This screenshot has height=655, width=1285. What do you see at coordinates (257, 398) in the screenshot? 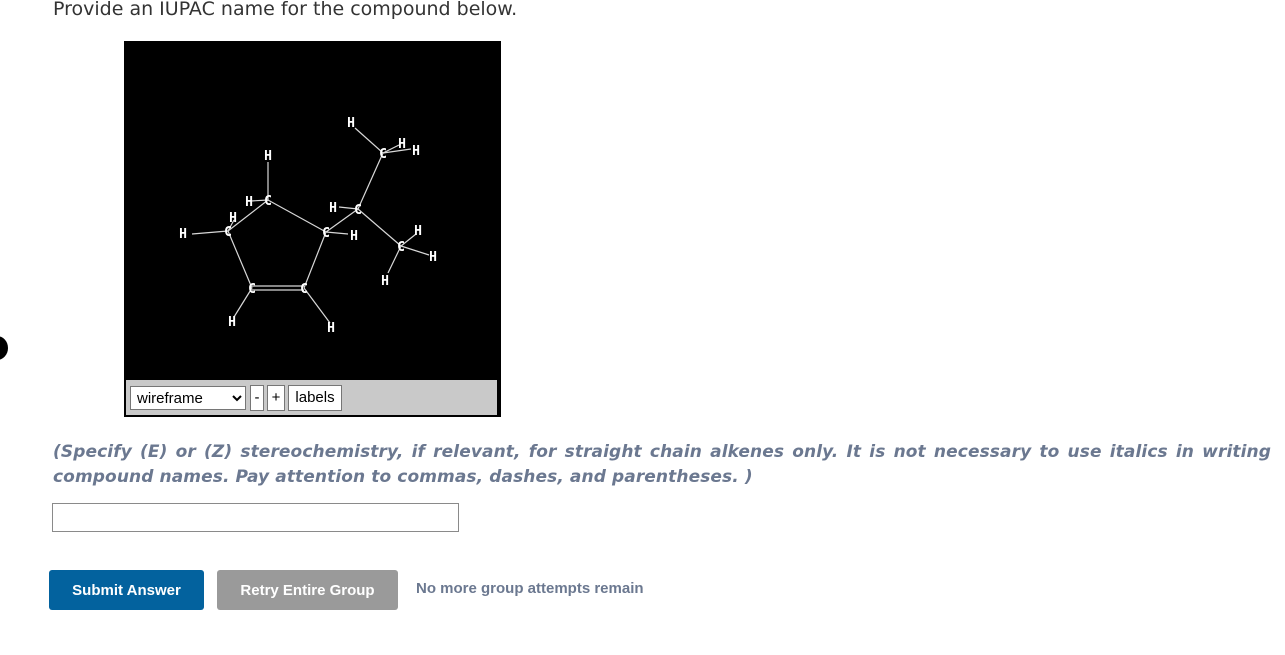
I see `zoom-out-button: -` at bounding box center [257, 398].